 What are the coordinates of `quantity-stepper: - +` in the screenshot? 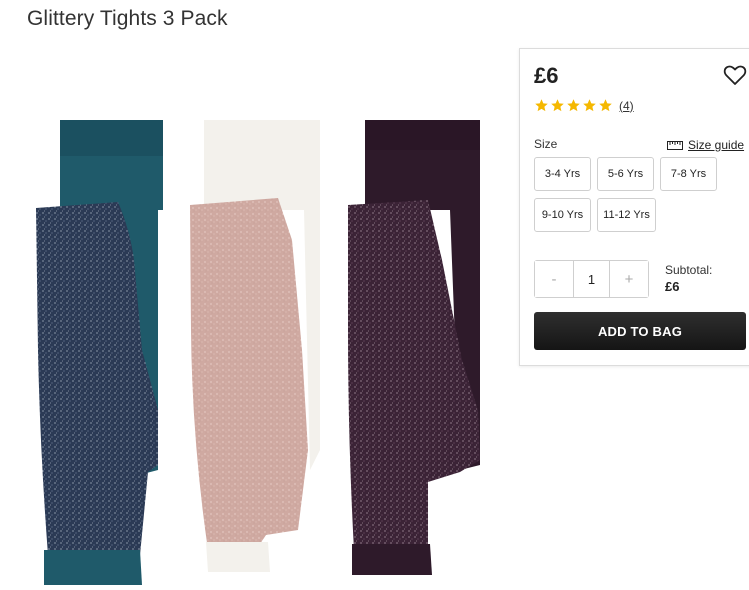 It's located at (591, 279).